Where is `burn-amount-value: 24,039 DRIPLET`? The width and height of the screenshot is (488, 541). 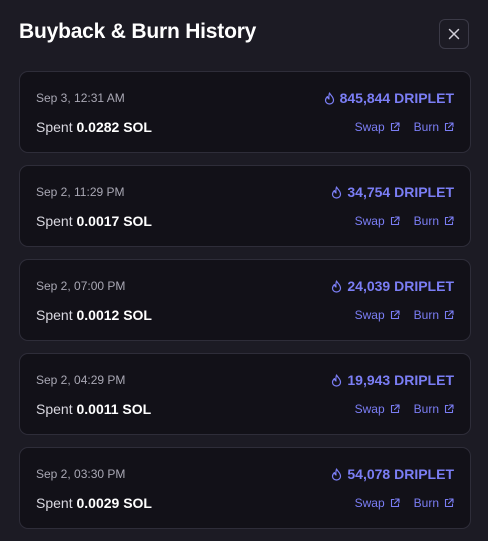
burn-amount-value: 24,039 DRIPLET is located at coordinates (400, 286).